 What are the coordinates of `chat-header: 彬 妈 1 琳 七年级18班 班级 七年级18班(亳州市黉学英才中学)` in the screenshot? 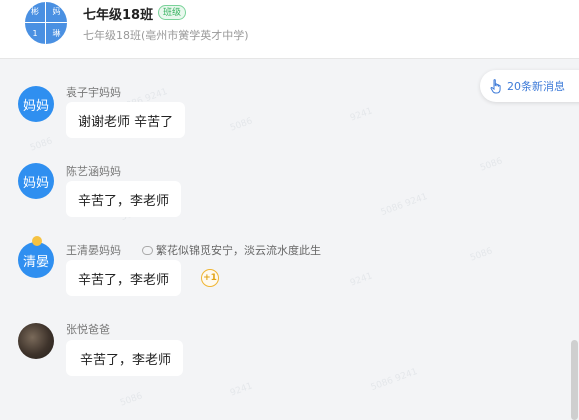 It's located at (289, 29).